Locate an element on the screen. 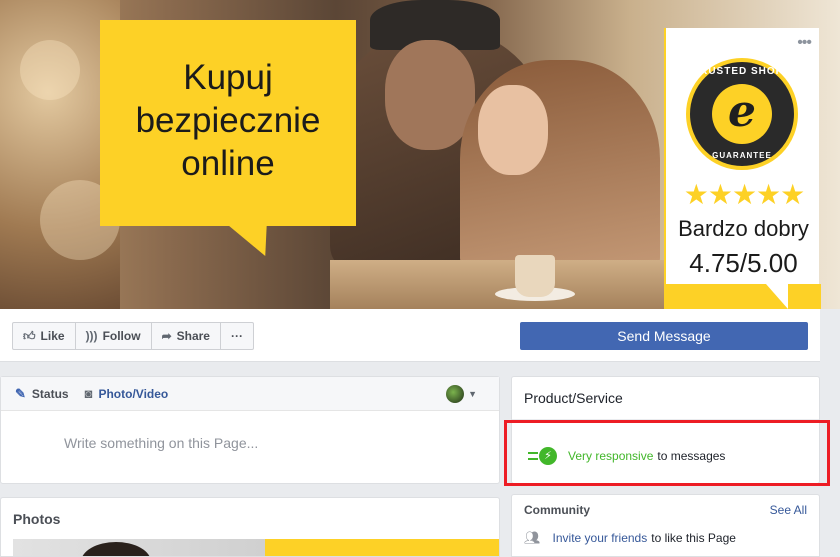 This screenshot has height=557, width=840. cover-man-face is located at coordinates (430, 95).